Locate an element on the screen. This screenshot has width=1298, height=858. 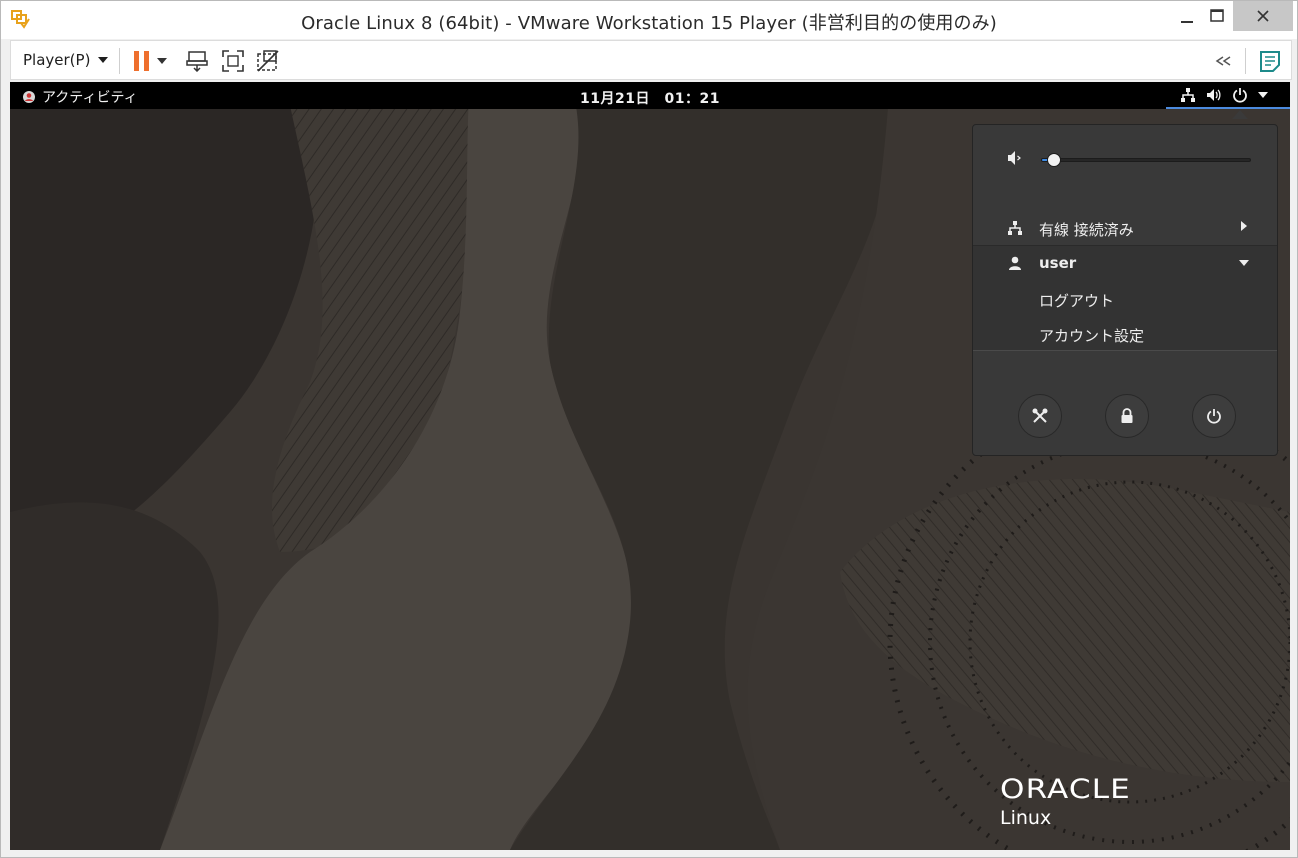
fullscreen-button is located at coordinates (233, 61).